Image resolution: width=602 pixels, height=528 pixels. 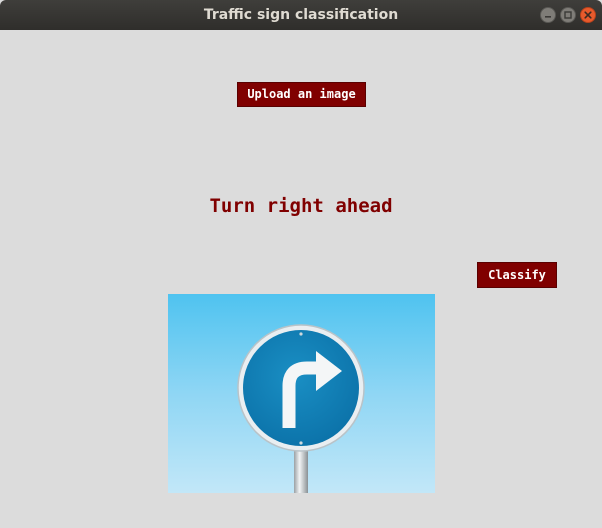 I want to click on minimize-button, so click(x=548, y=15).